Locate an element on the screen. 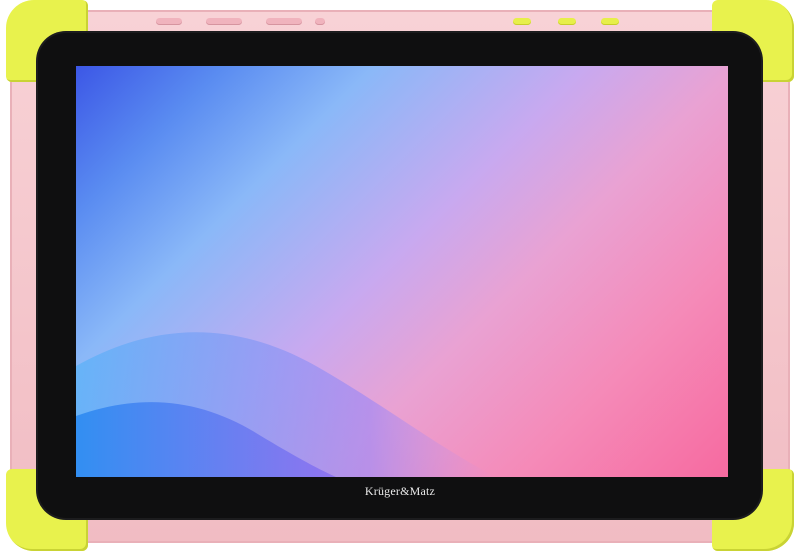 Image resolution: width=800 pixels, height=551 pixels. top-port is located at coordinates (320, 21).